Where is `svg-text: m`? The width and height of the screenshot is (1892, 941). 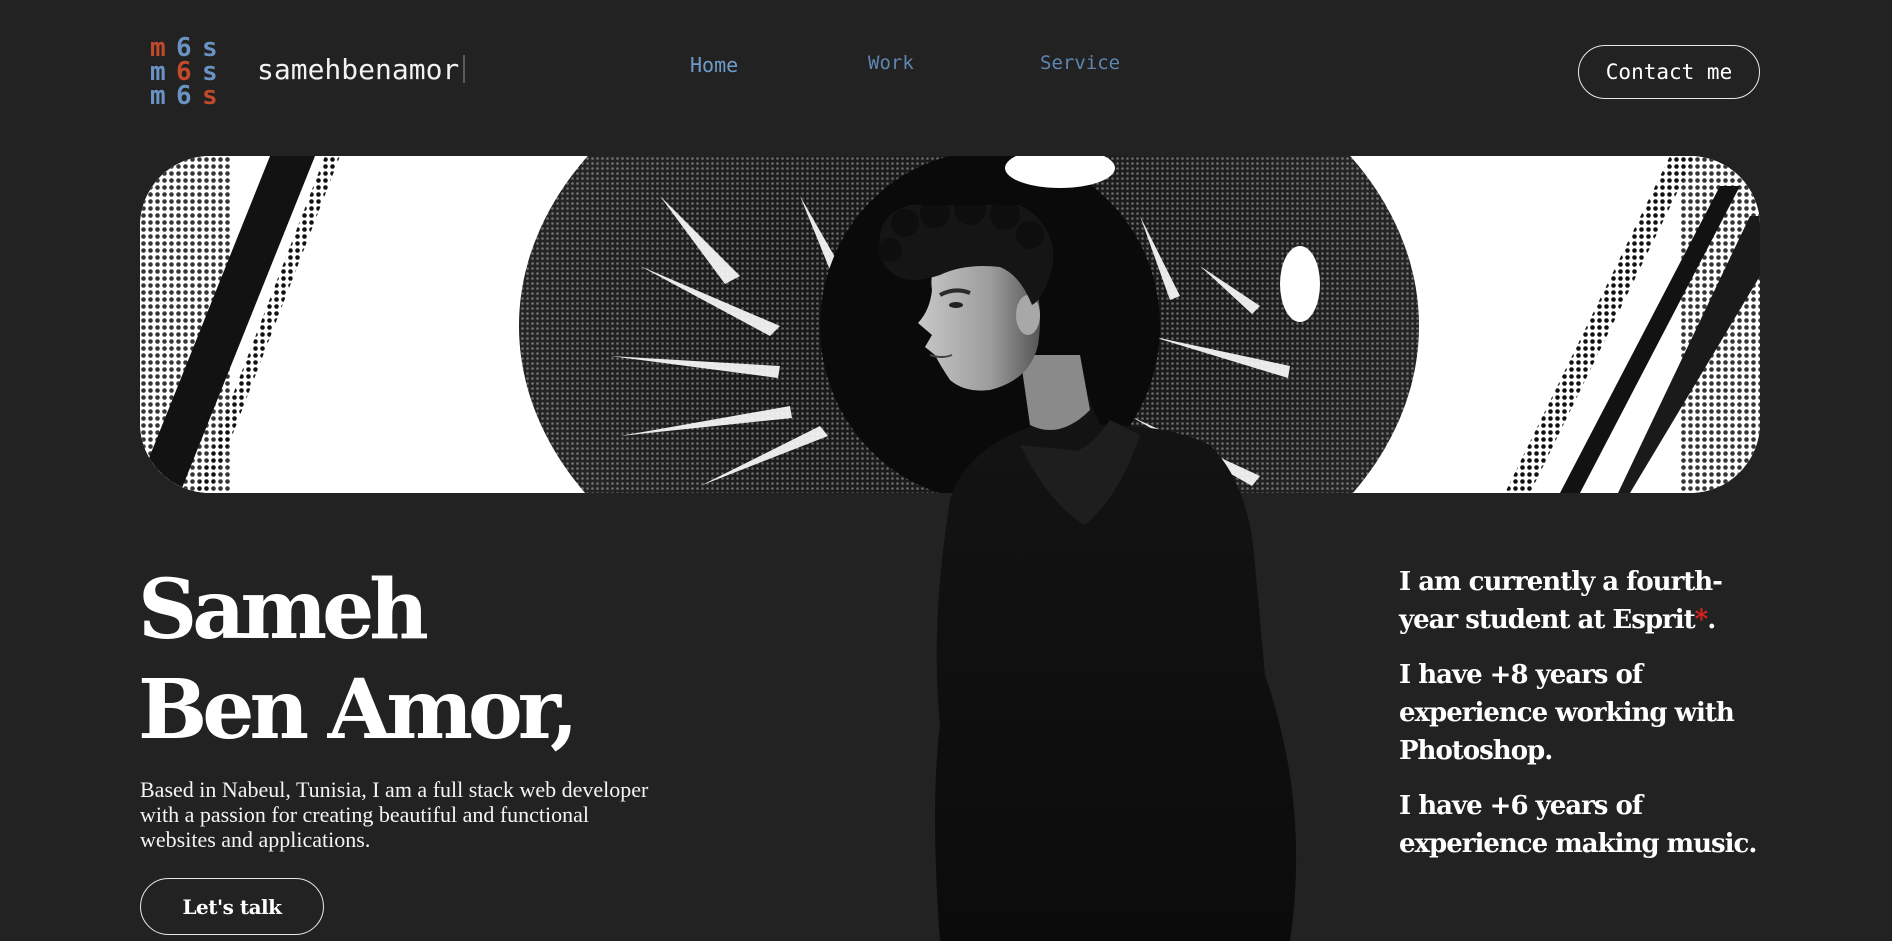 svg-text: m is located at coordinates (158, 96).